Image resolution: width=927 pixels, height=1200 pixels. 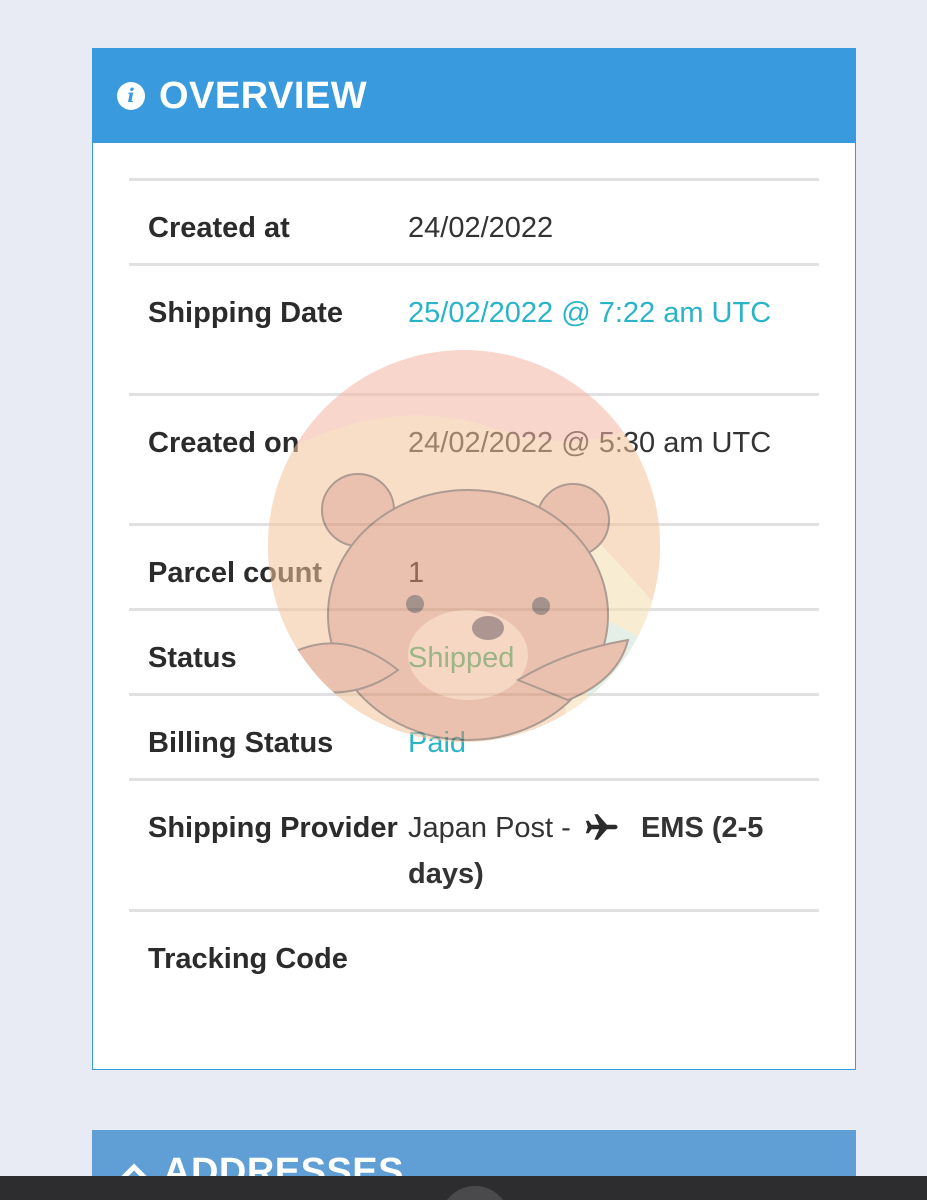 I want to click on created-at-label: Created at, so click(x=219, y=228).